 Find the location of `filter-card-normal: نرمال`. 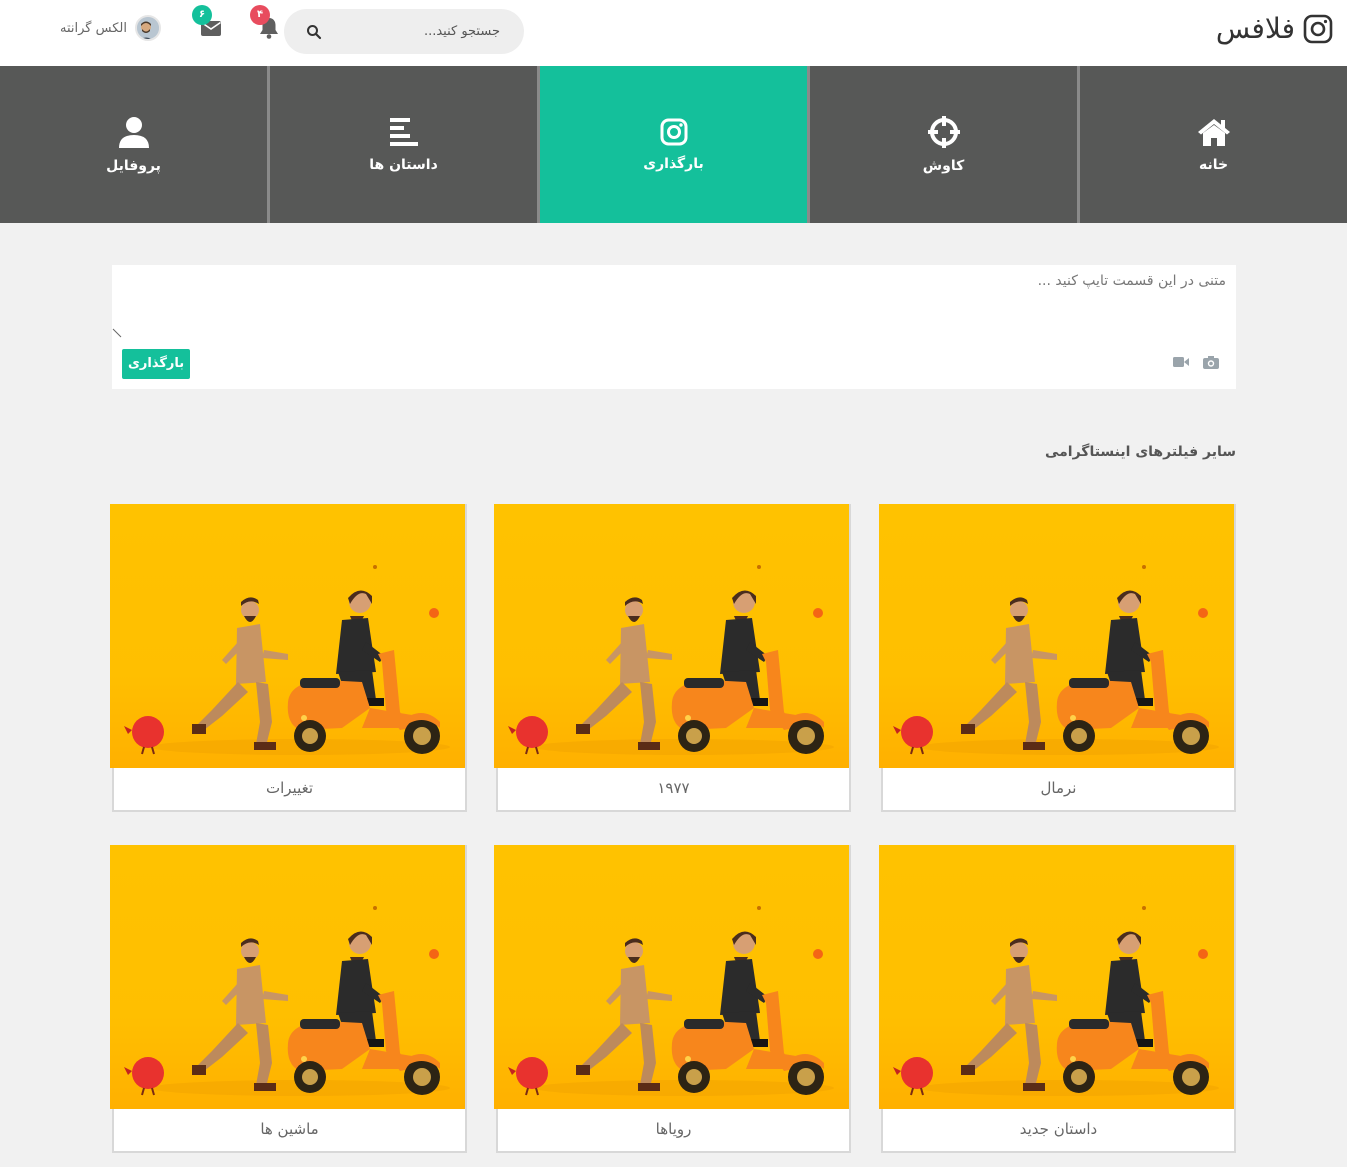

filter-card-normal: نرمال is located at coordinates (1057, 658).